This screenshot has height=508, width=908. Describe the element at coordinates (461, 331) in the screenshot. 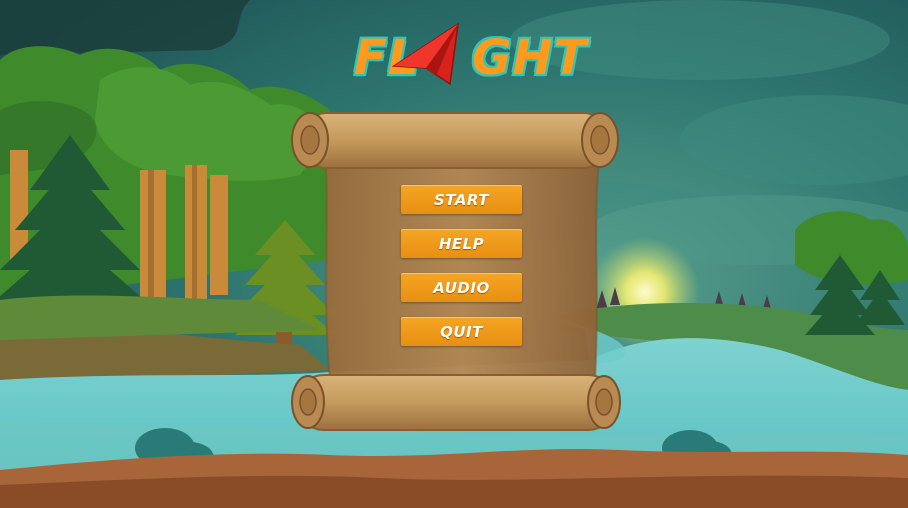

I see `quit-button: QUIT` at that location.